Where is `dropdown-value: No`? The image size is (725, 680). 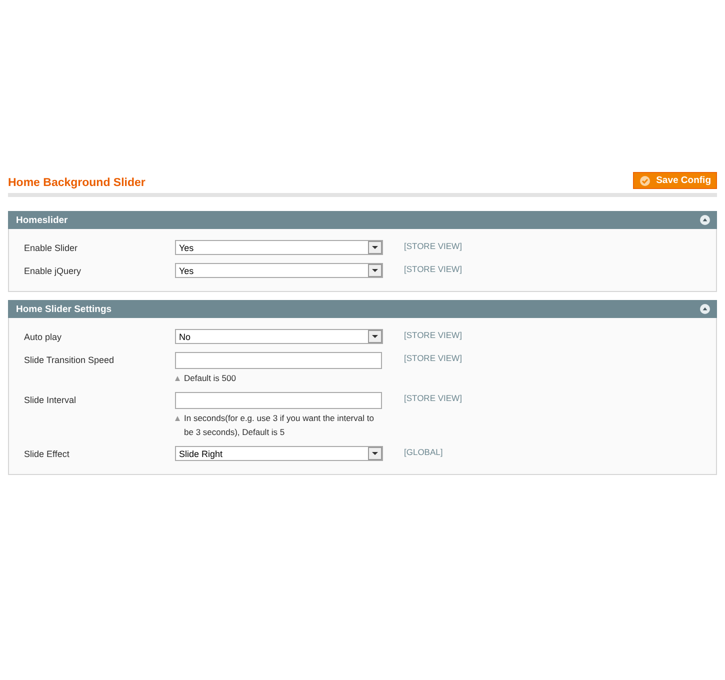
dropdown-value: No is located at coordinates (184, 337).